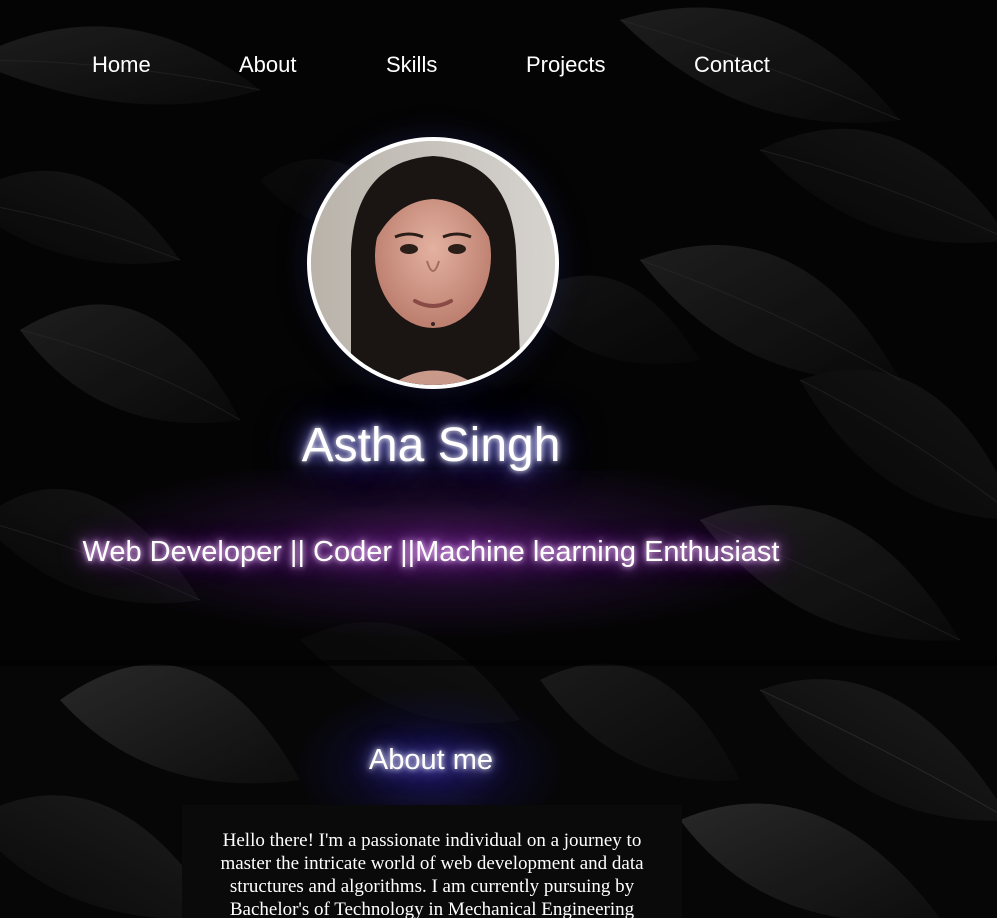  I want to click on nav-link-about: About, so click(268, 65).